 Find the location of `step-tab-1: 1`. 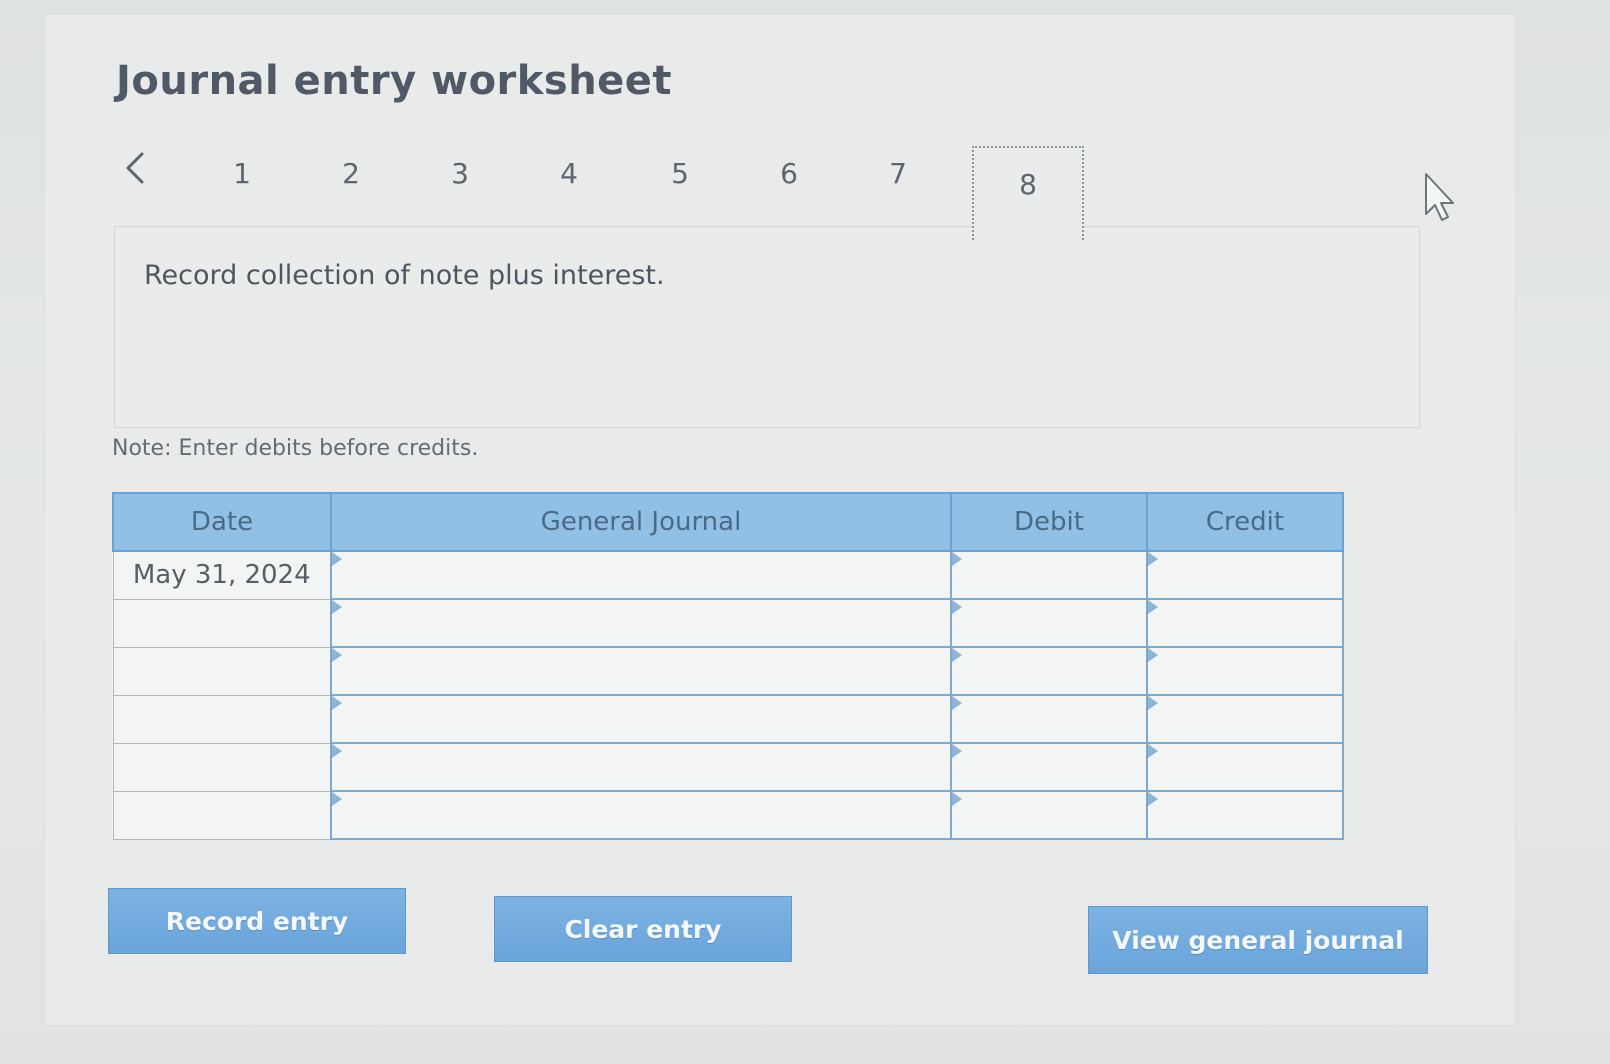

step-tab-1: 1 is located at coordinates (242, 174).